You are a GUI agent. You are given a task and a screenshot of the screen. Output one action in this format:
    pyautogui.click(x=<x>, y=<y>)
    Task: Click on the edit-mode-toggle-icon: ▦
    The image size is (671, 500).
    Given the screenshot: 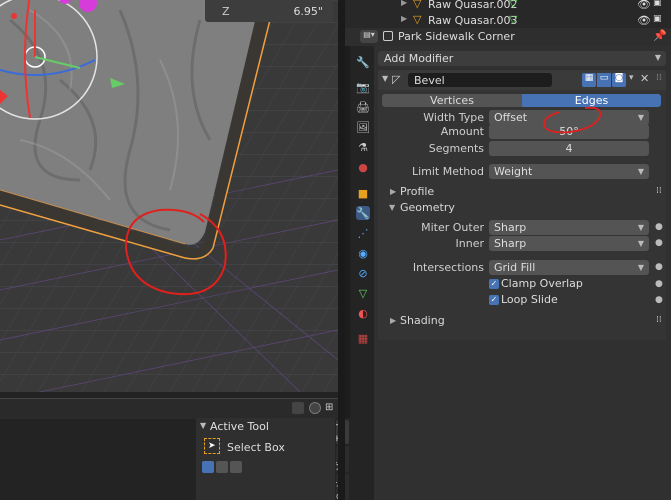 What is the action you would take?
    pyautogui.click(x=589, y=80)
    